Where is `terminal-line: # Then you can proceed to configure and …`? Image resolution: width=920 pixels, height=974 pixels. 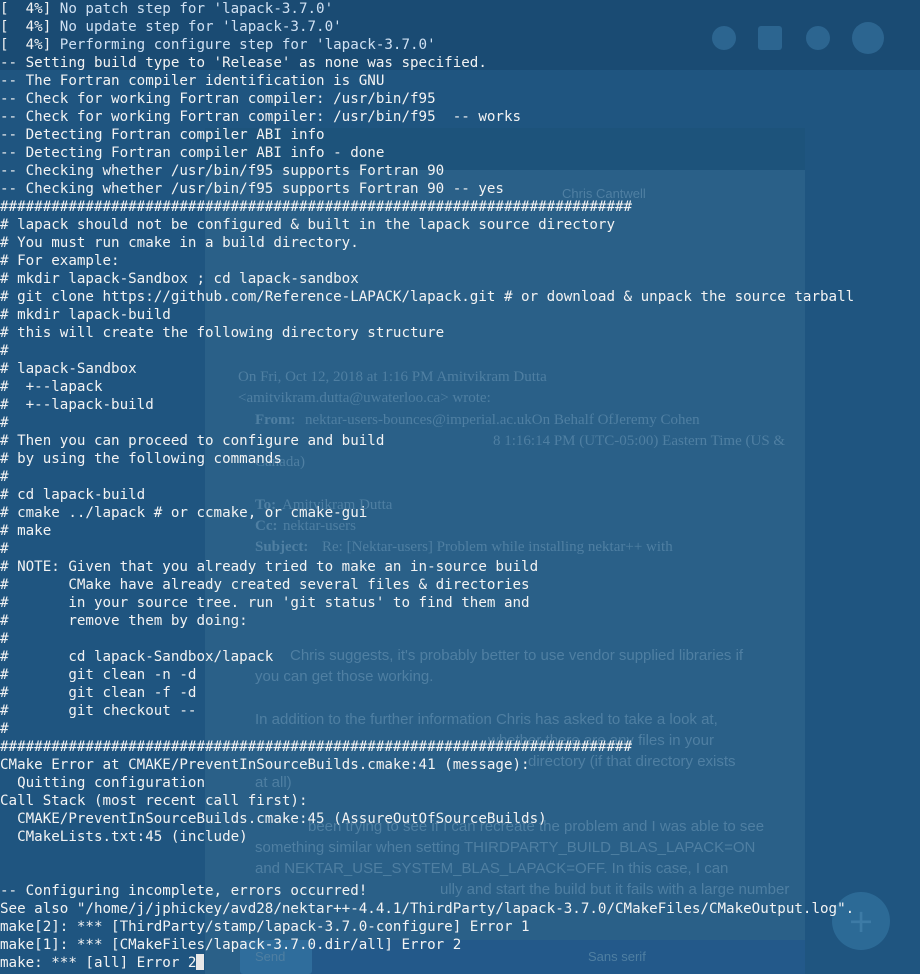 terminal-line: # Then you can proceed to configure and … is located at coordinates (192, 441).